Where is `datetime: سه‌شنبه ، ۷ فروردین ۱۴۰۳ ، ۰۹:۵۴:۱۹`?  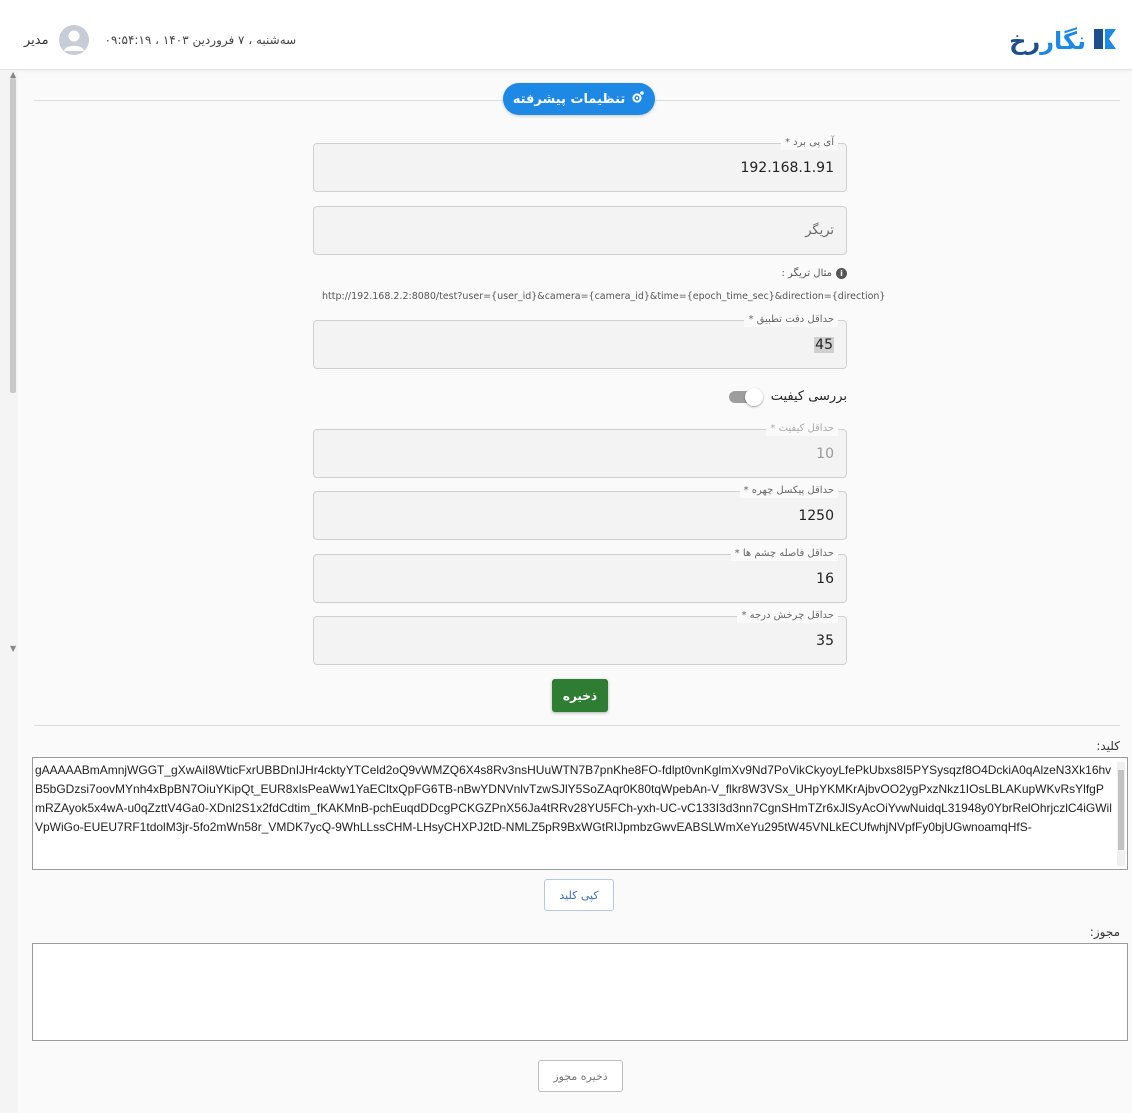 datetime: سه‌شنبه ، ۷ فروردین ۱۴۰۳ ، ۰۹:۵۴:۱۹ is located at coordinates (200, 40).